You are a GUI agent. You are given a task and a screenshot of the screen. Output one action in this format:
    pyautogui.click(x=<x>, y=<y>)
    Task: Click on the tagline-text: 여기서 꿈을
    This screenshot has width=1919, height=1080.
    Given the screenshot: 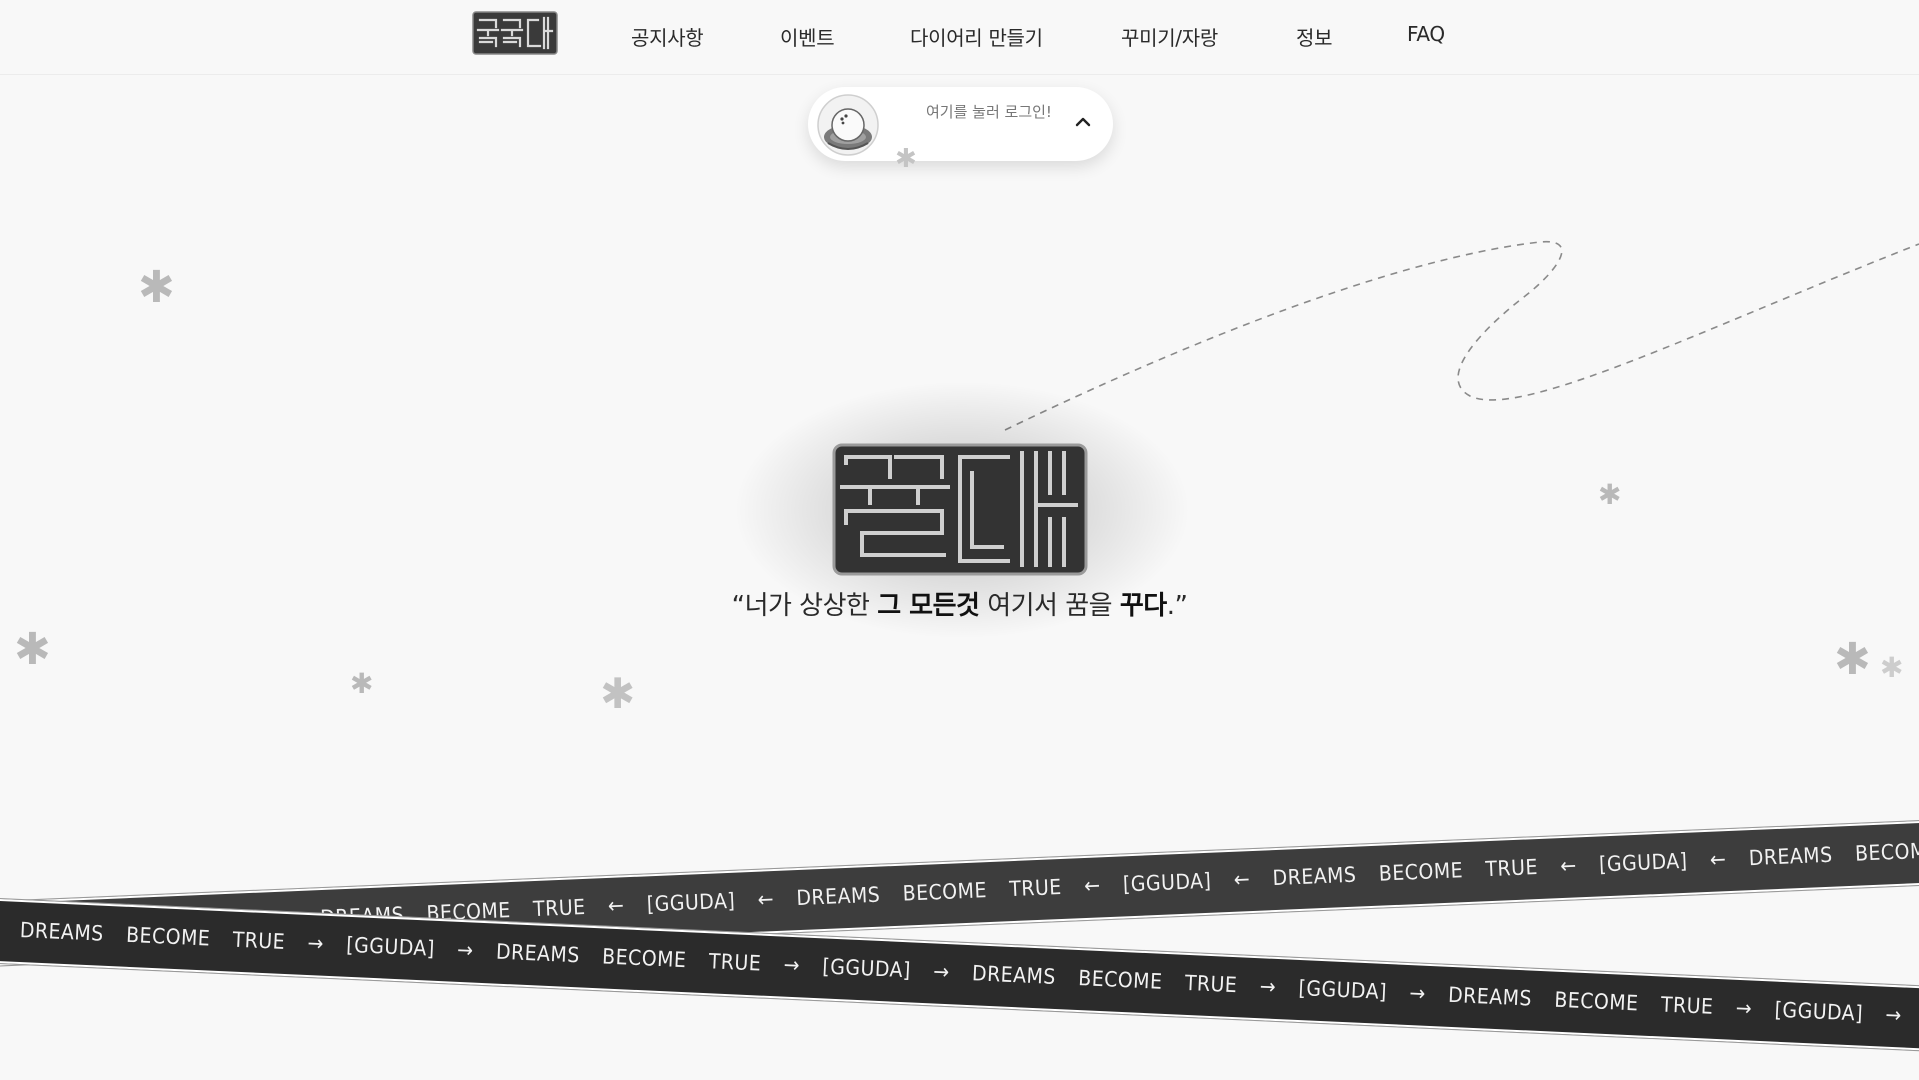 What is the action you would take?
    pyautogui.click(x=1049, y=606)
    